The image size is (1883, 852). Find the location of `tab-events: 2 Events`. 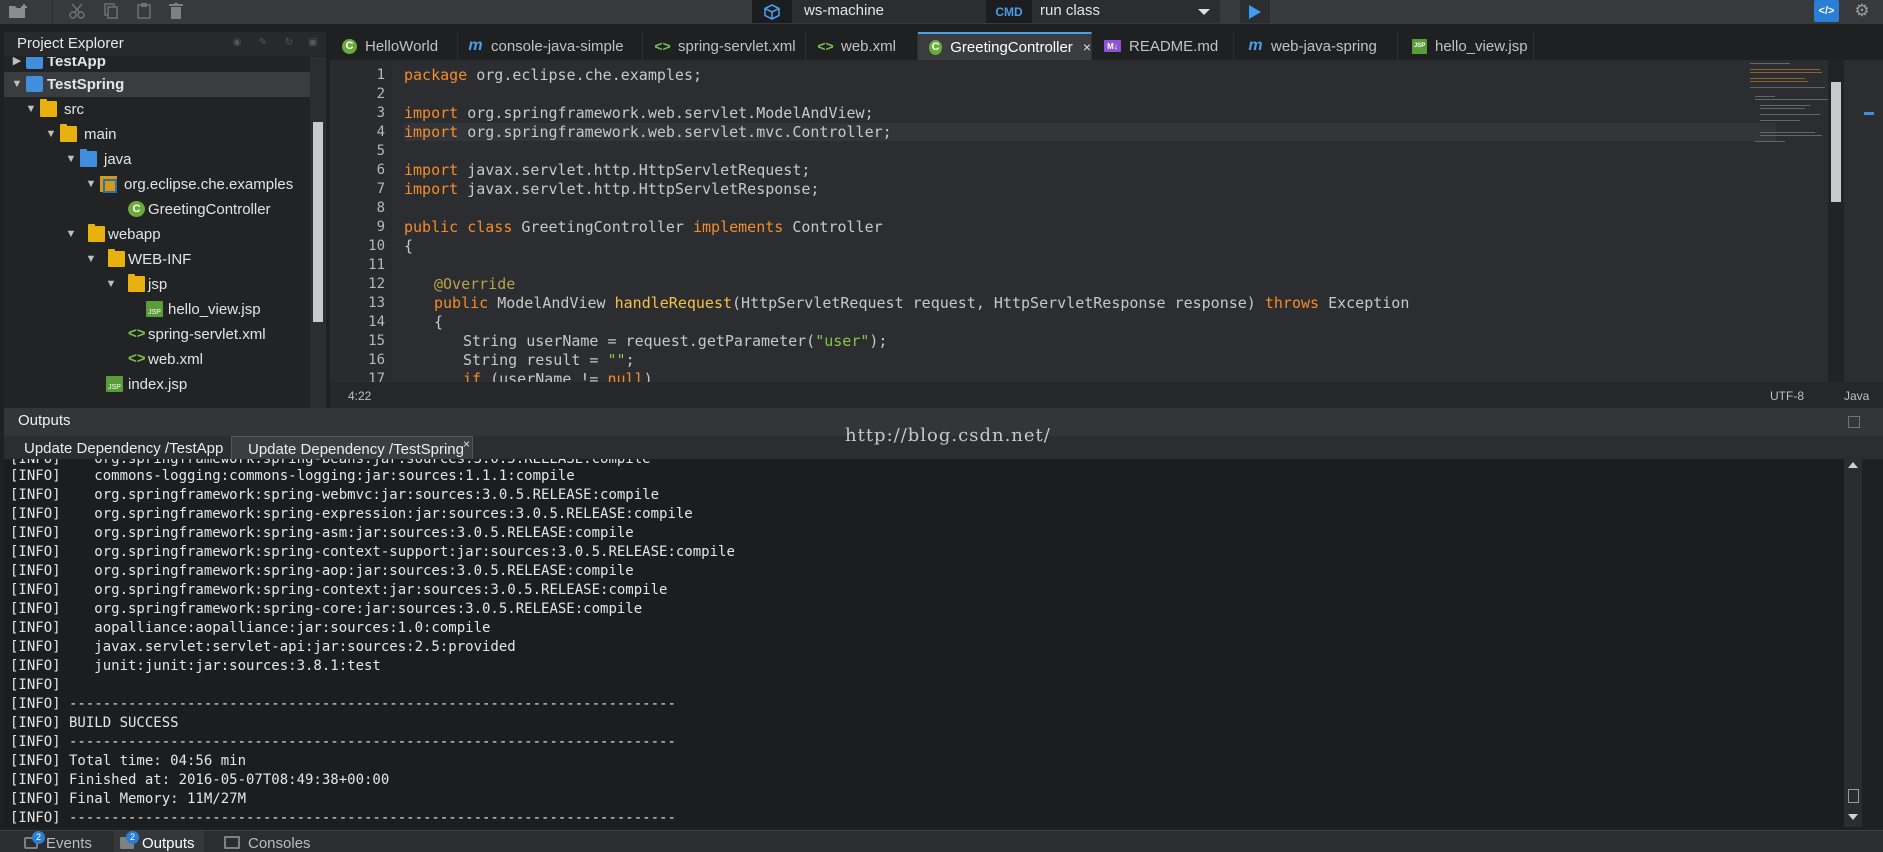

tab-events: 2 Events is located at coordinates (61, 841).